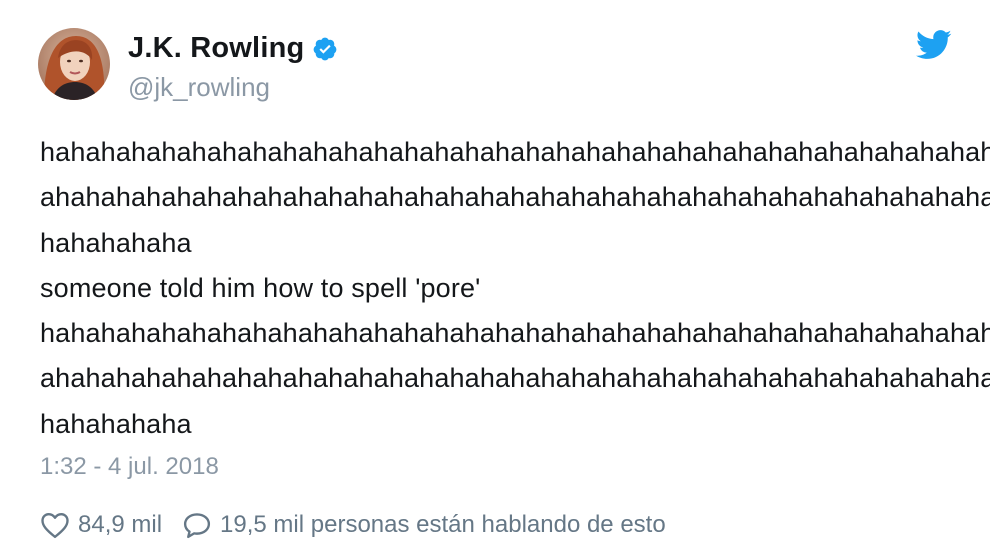 The image size is (990, 556). I want to click on like-button: 84,9 mil, so click(101, 525).